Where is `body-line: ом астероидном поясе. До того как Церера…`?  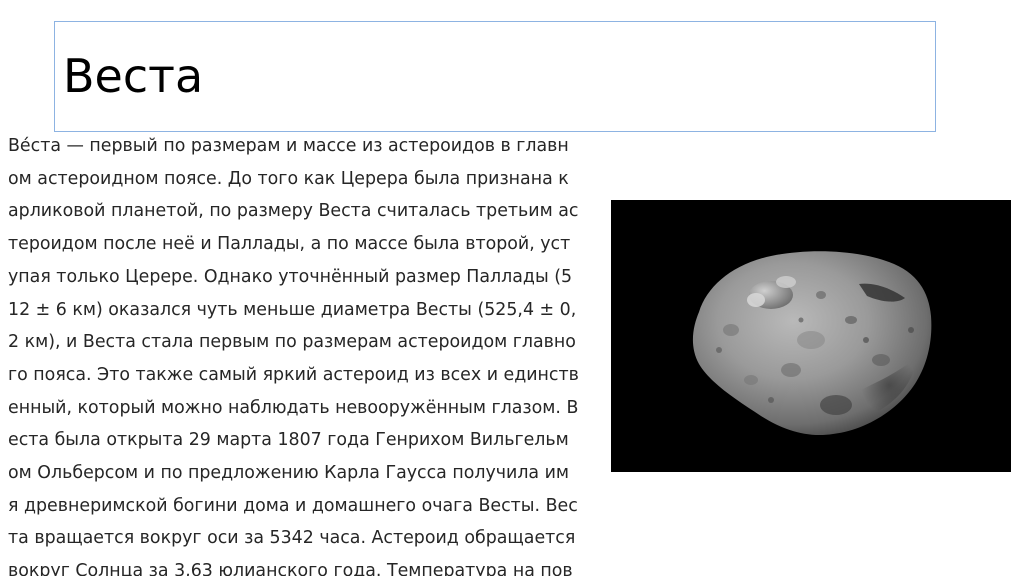 body-line: ом астероидном поясе. До того как Церера… is located at coordinates (288, 178).